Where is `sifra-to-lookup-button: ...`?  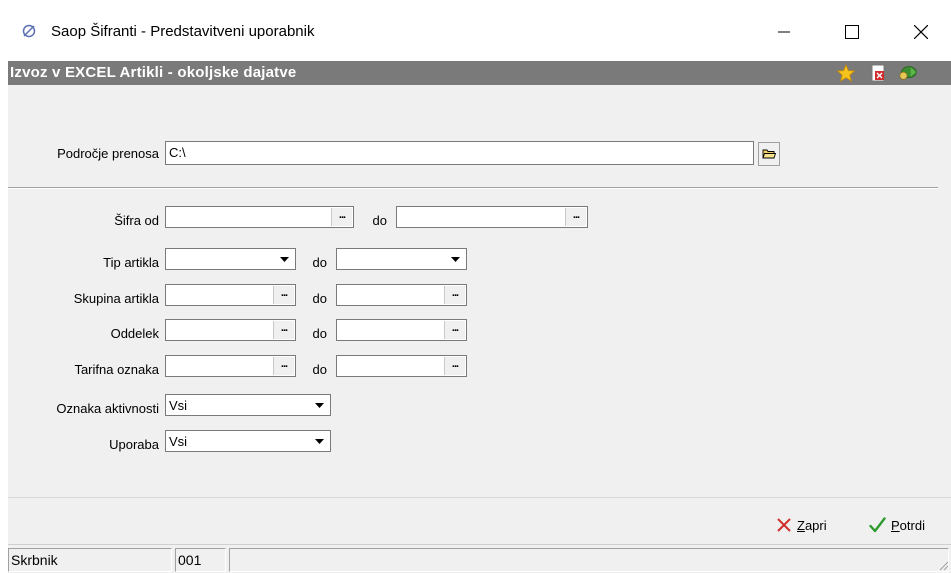 sifra-to-lookup-button: ... is located at coordinates (575, 217).